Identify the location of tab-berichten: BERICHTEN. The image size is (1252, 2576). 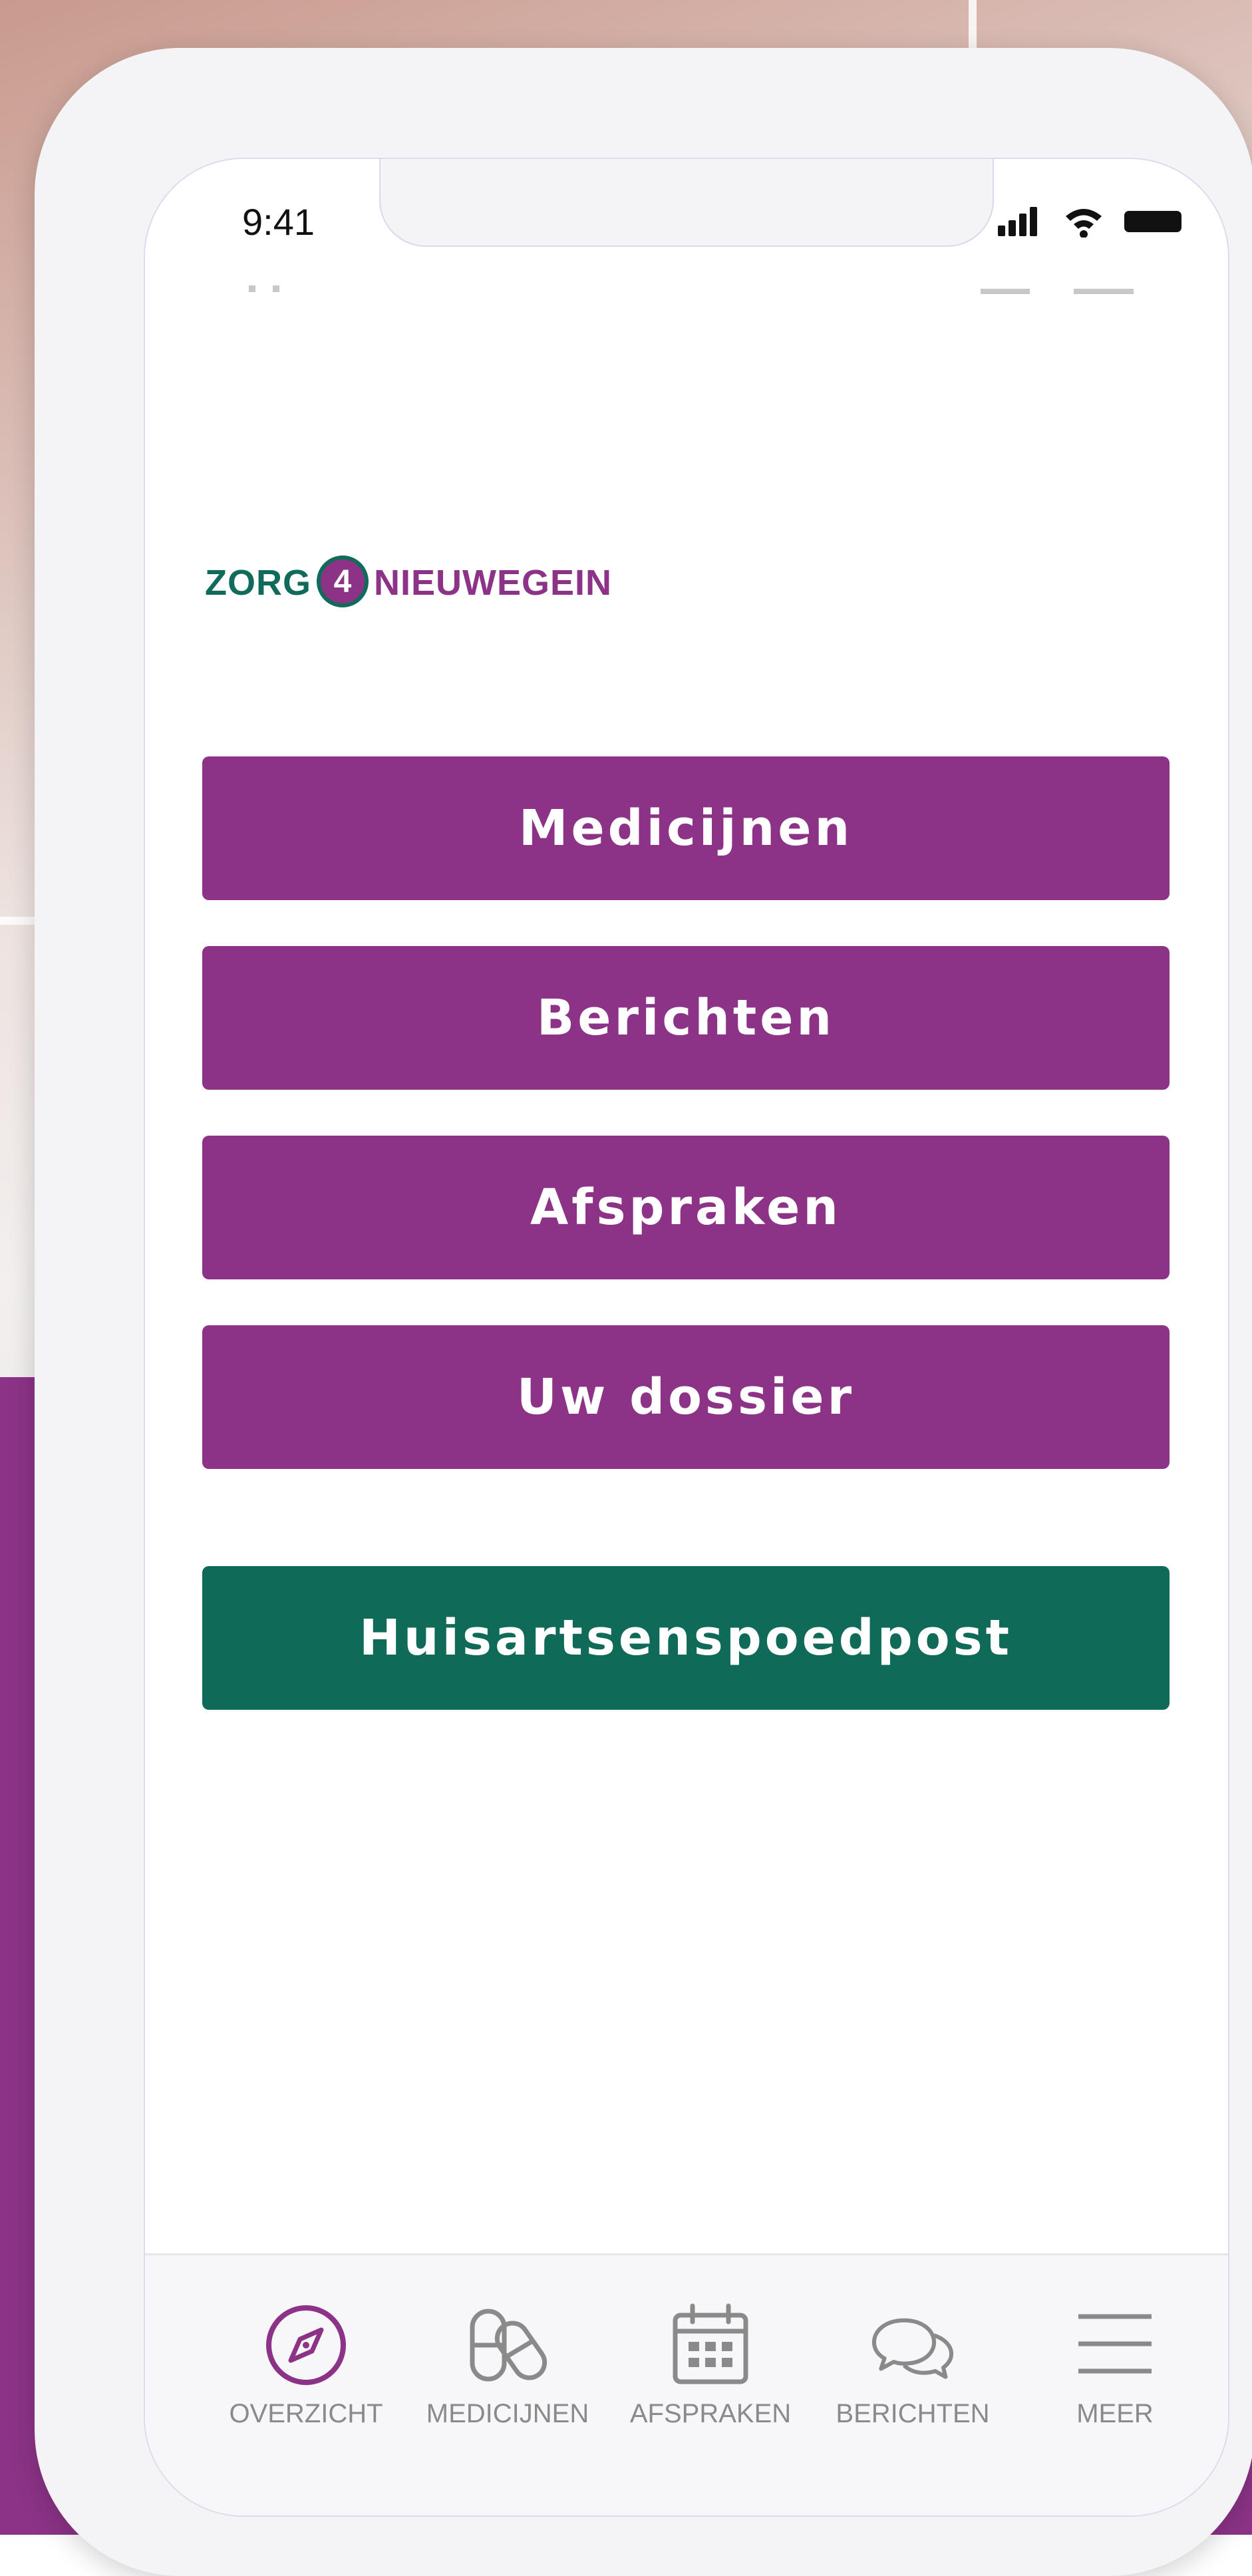
(913, 2378).